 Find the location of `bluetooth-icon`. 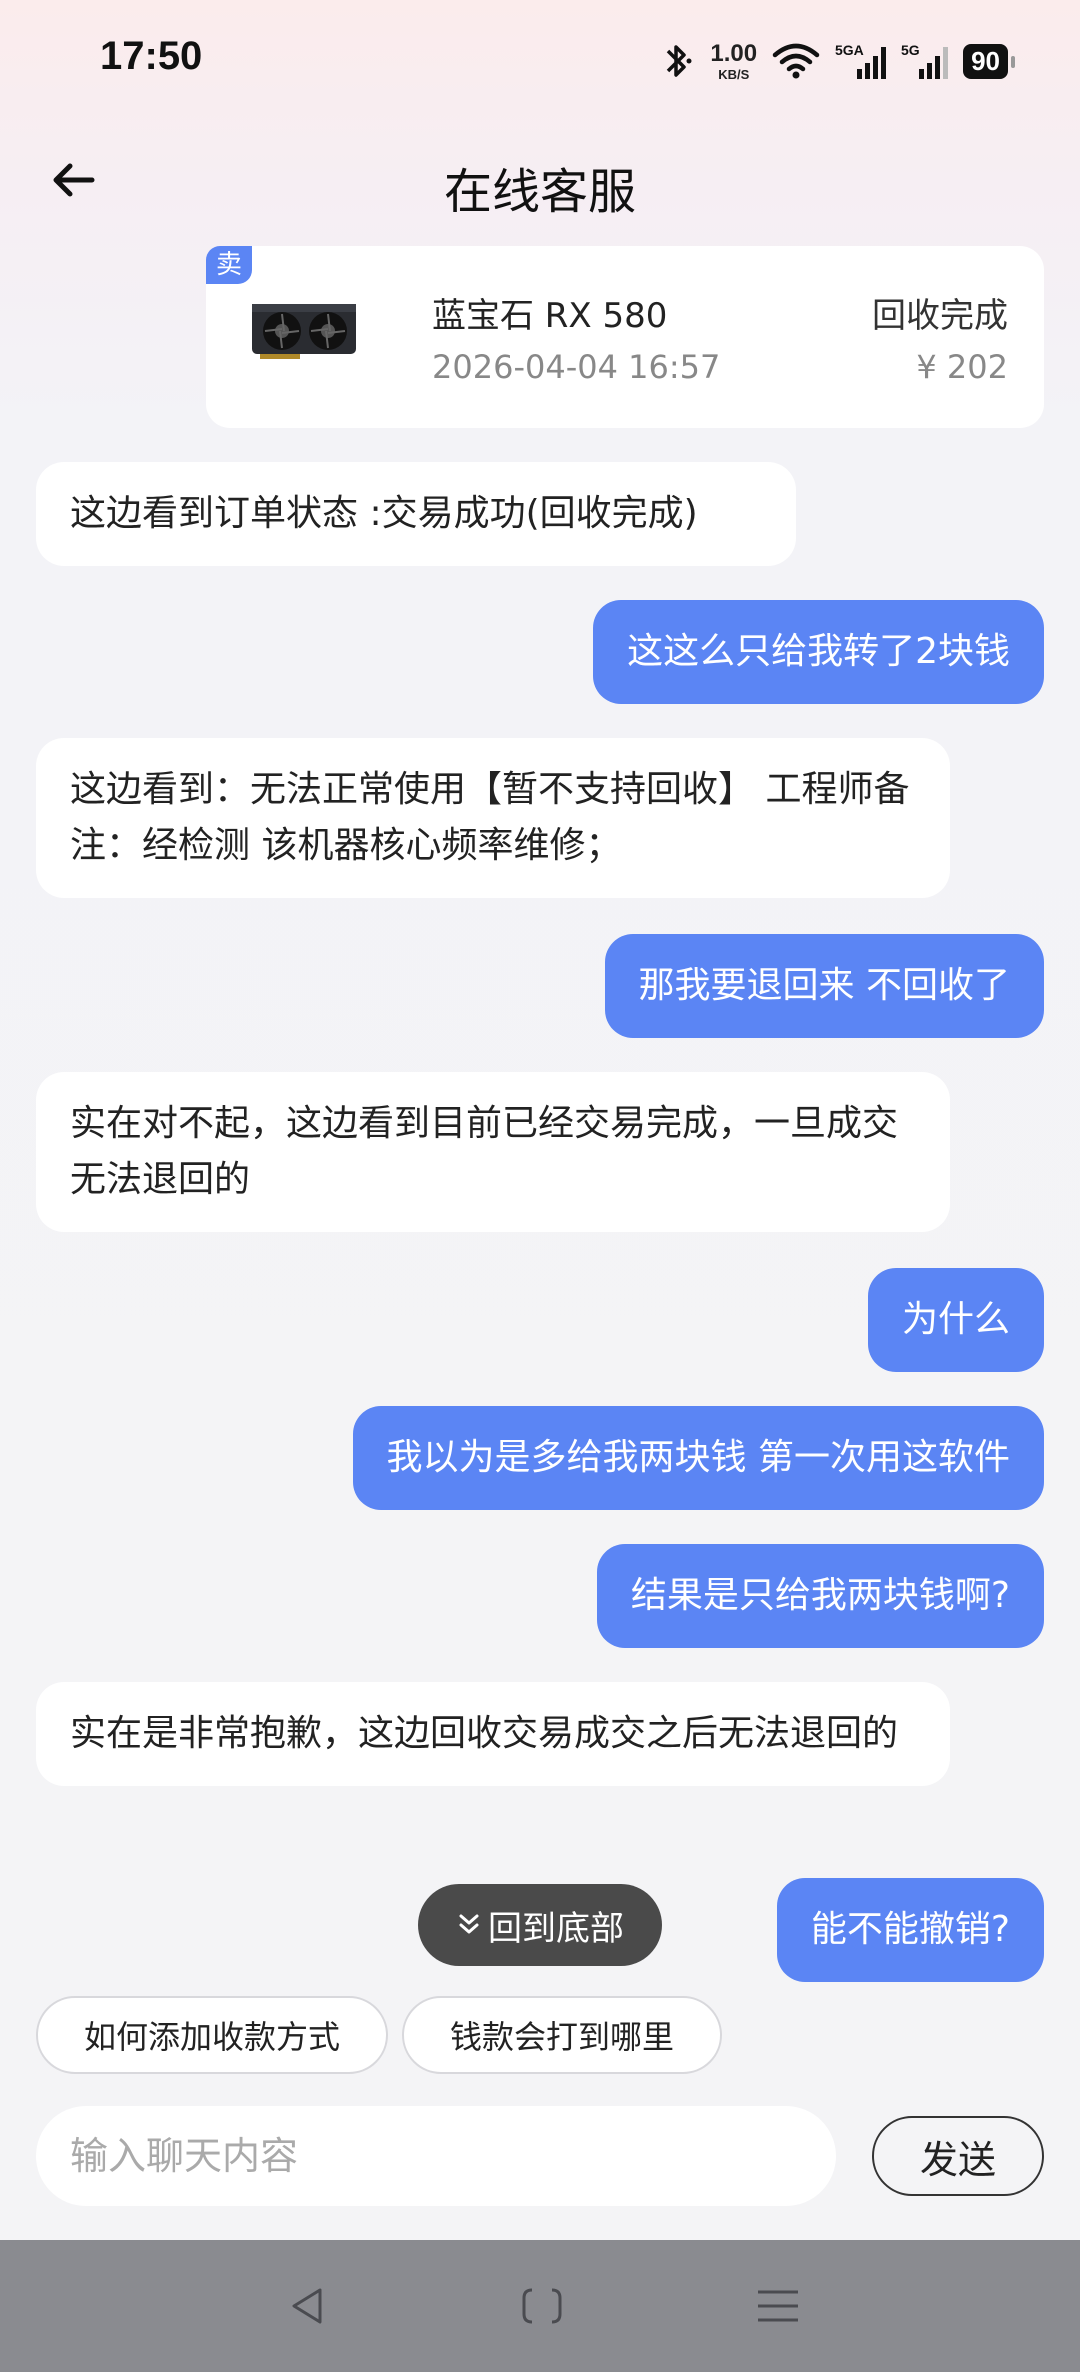

bluetooth-icon is located at coordinates (679, 61).